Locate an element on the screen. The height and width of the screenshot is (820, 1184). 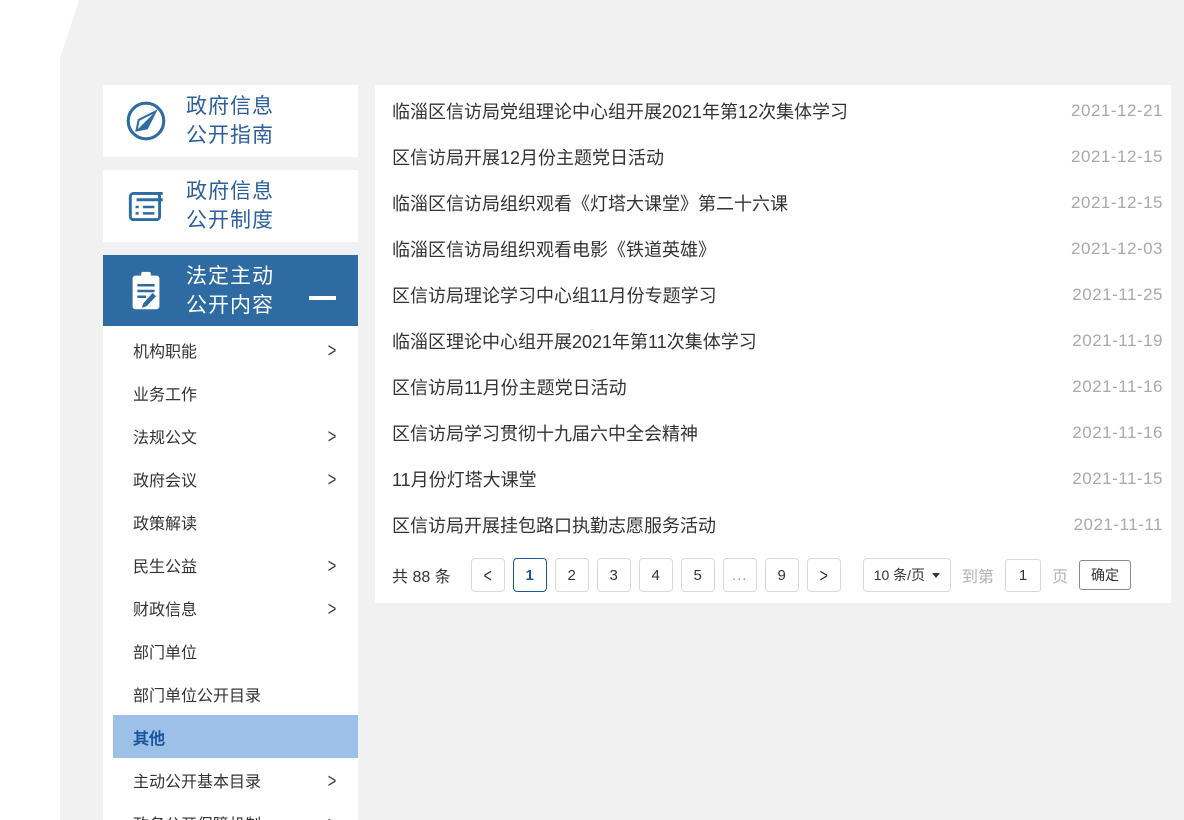
left-decoration-strip is located at coordinates (30, 410).